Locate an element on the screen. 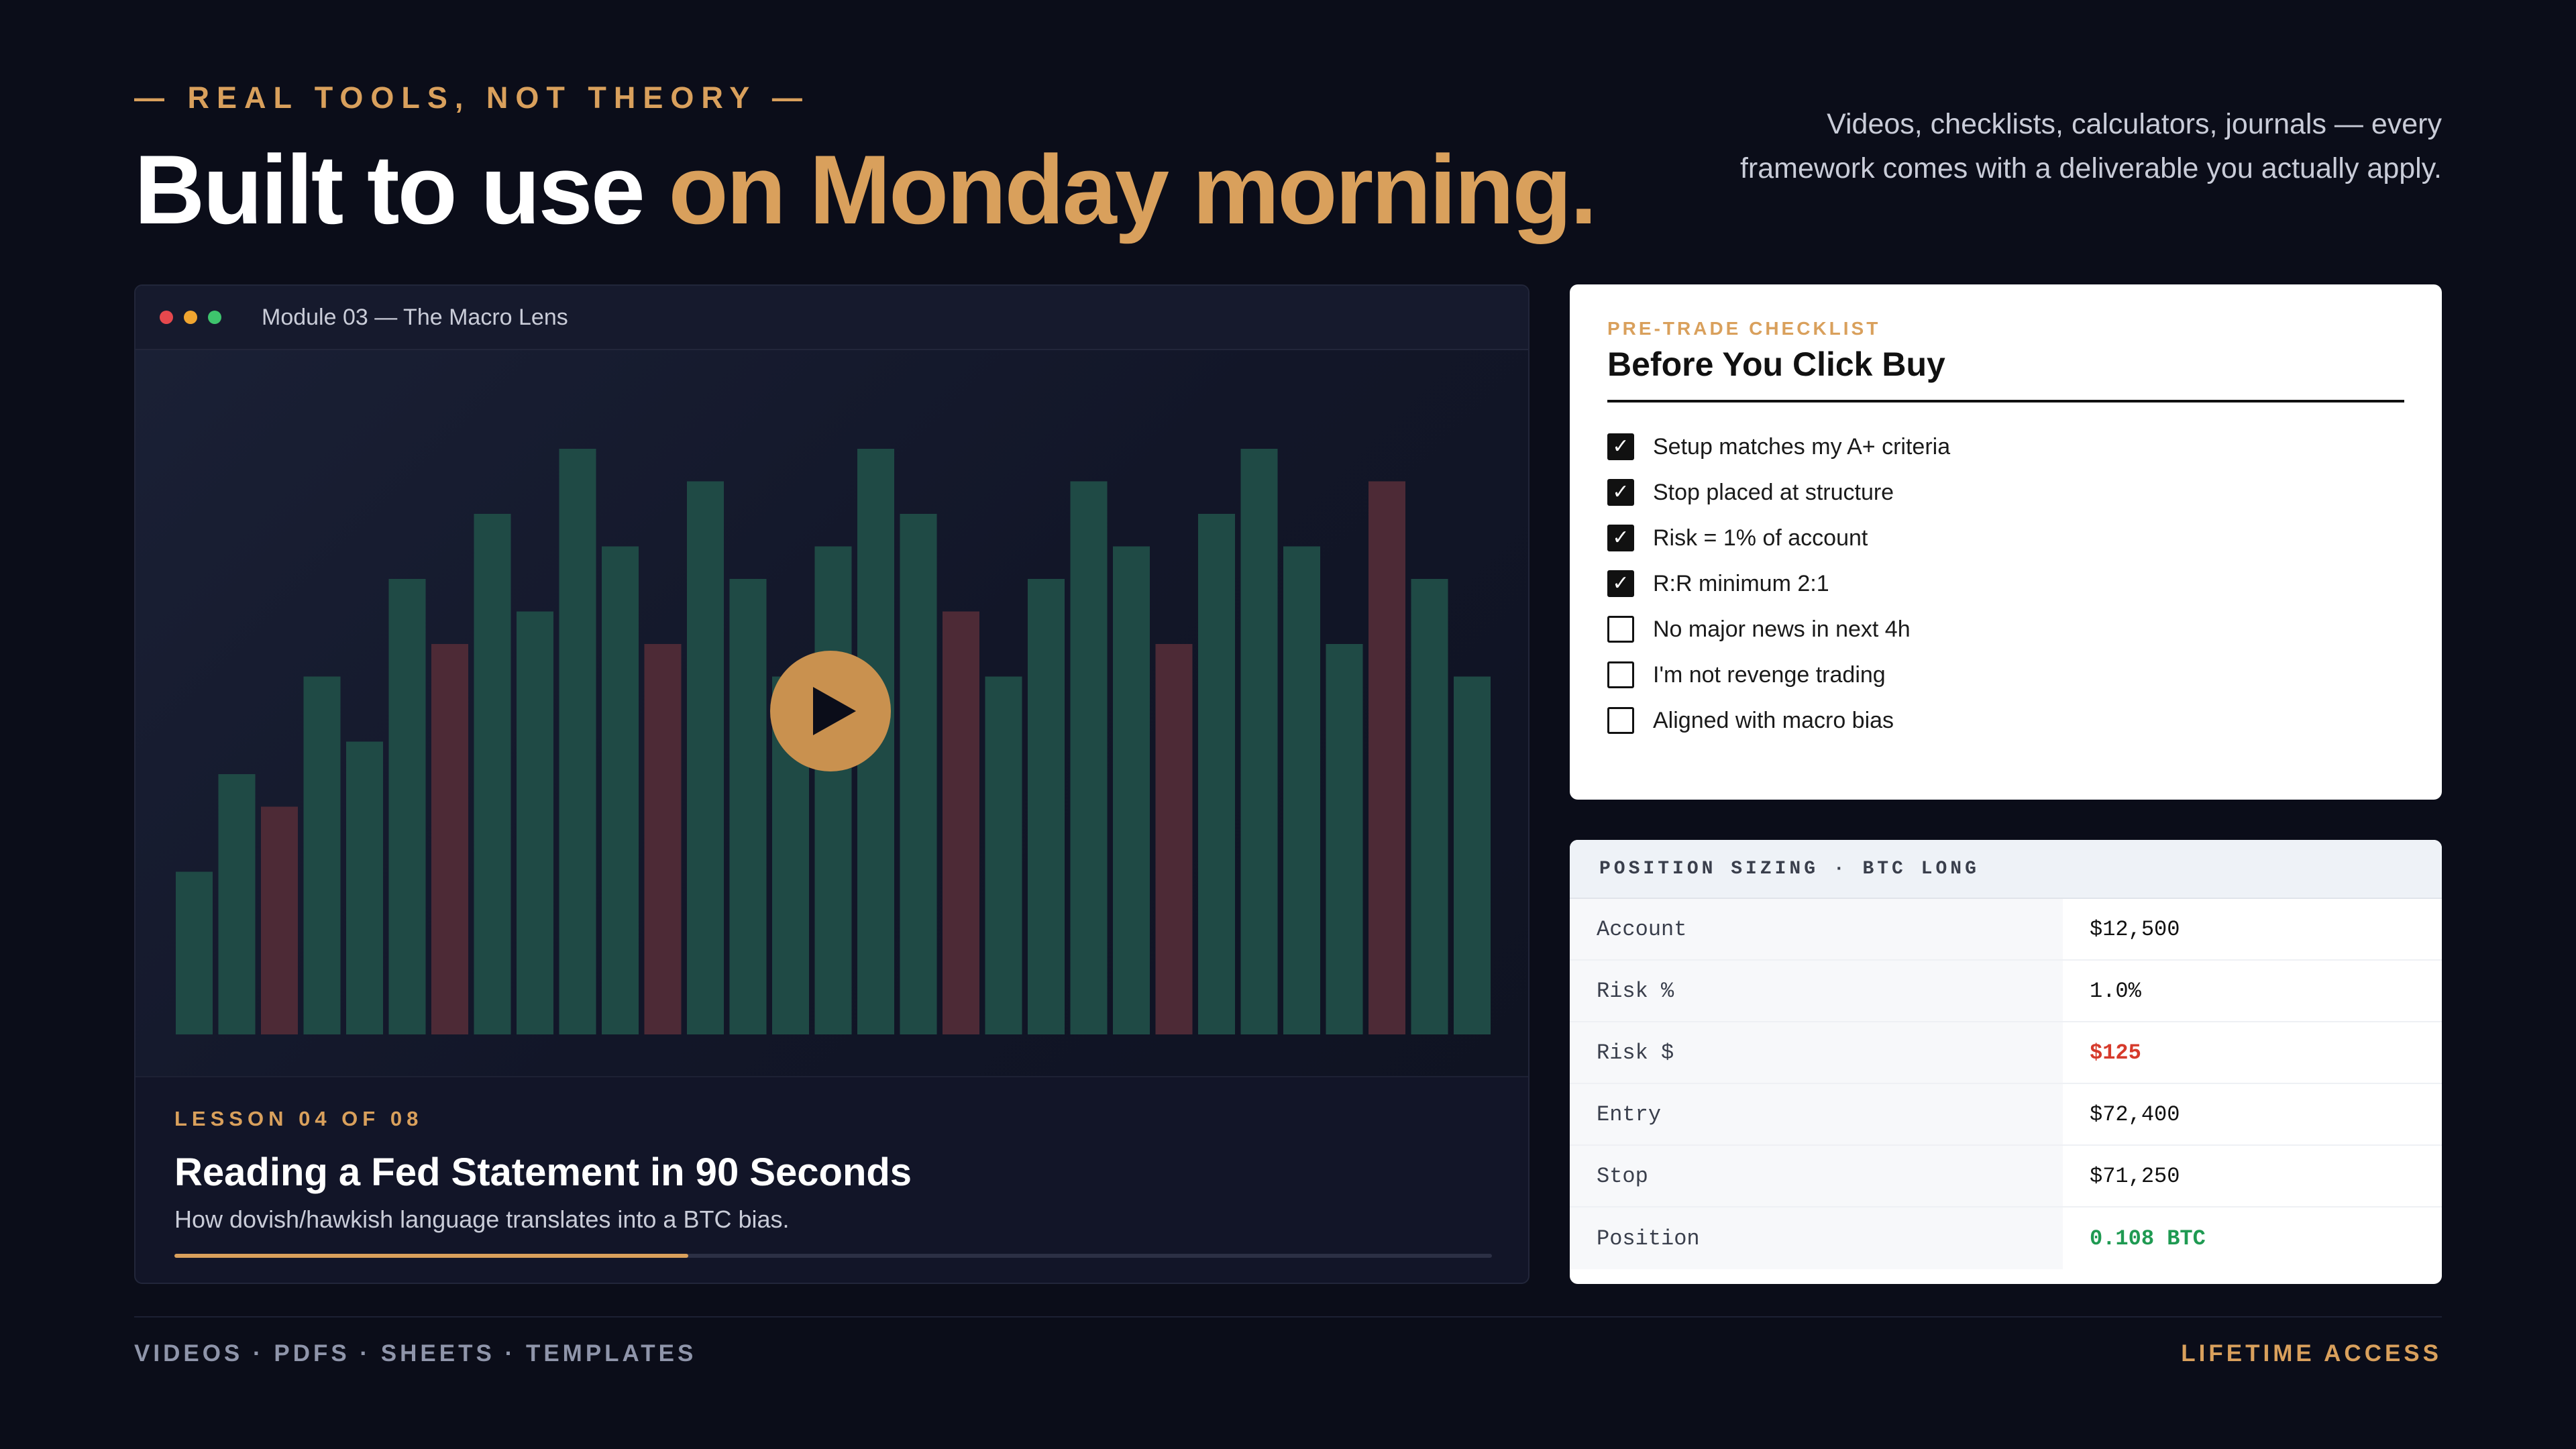 The height and width of the screenshot is (1449, 2576). checklist-item: I'm not revenge trading is located at coordinates (2005, 675).